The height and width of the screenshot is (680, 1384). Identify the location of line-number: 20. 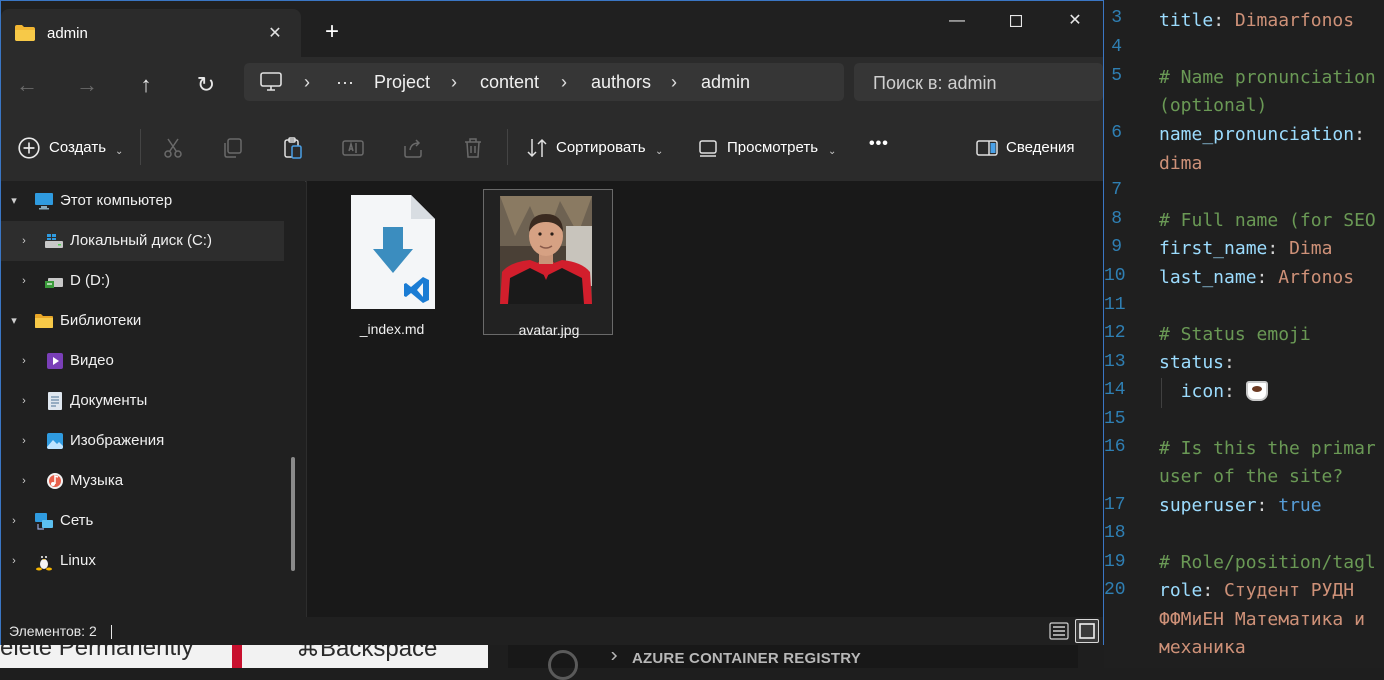
(1115, 590).